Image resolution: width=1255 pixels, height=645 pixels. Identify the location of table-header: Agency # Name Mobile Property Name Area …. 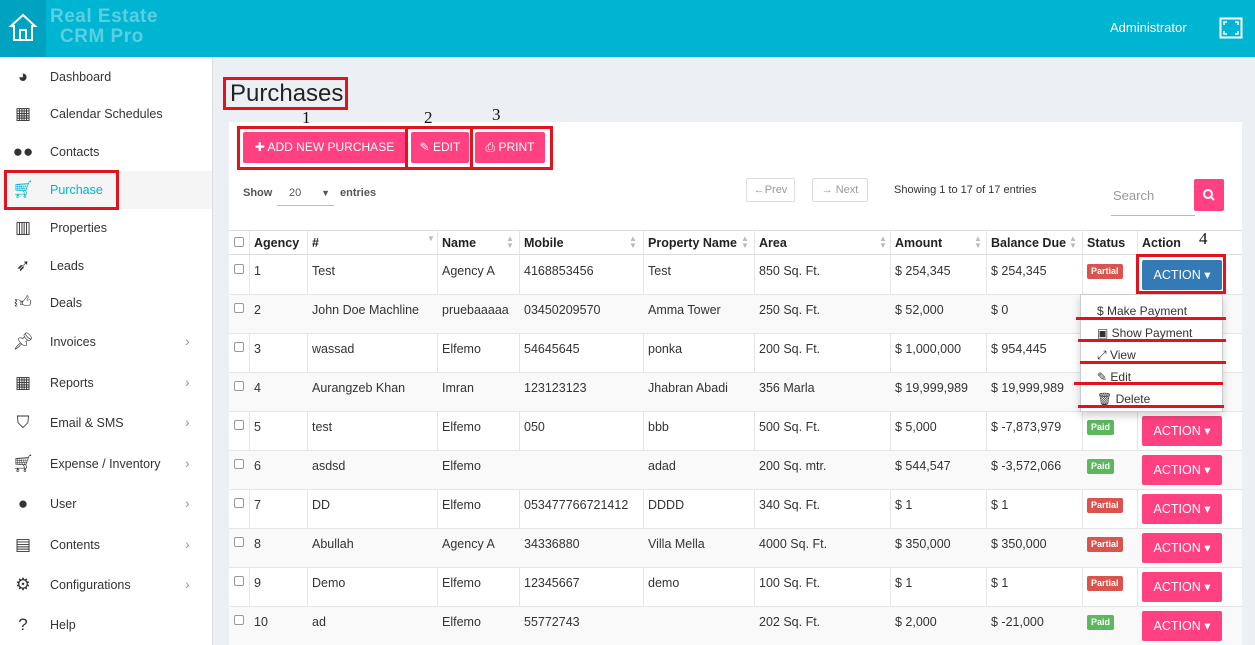
(735, 242).